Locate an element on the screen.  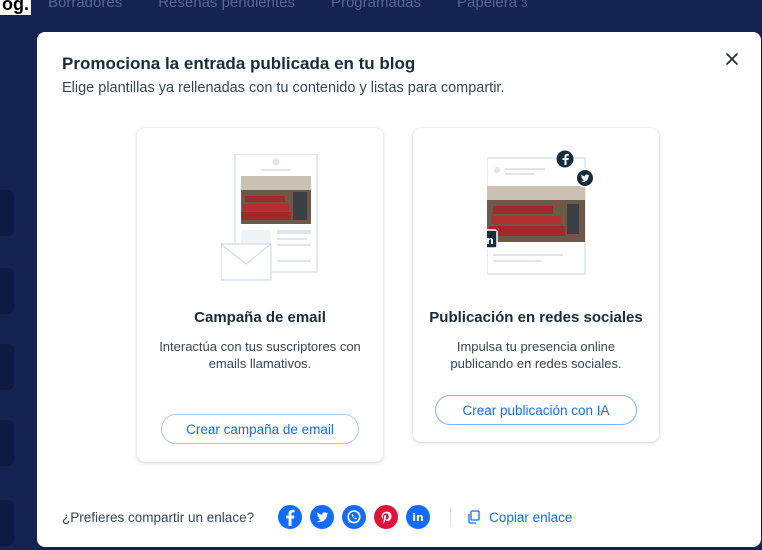
email-card-title: Campaña de email is located at coordinates (260, 317).